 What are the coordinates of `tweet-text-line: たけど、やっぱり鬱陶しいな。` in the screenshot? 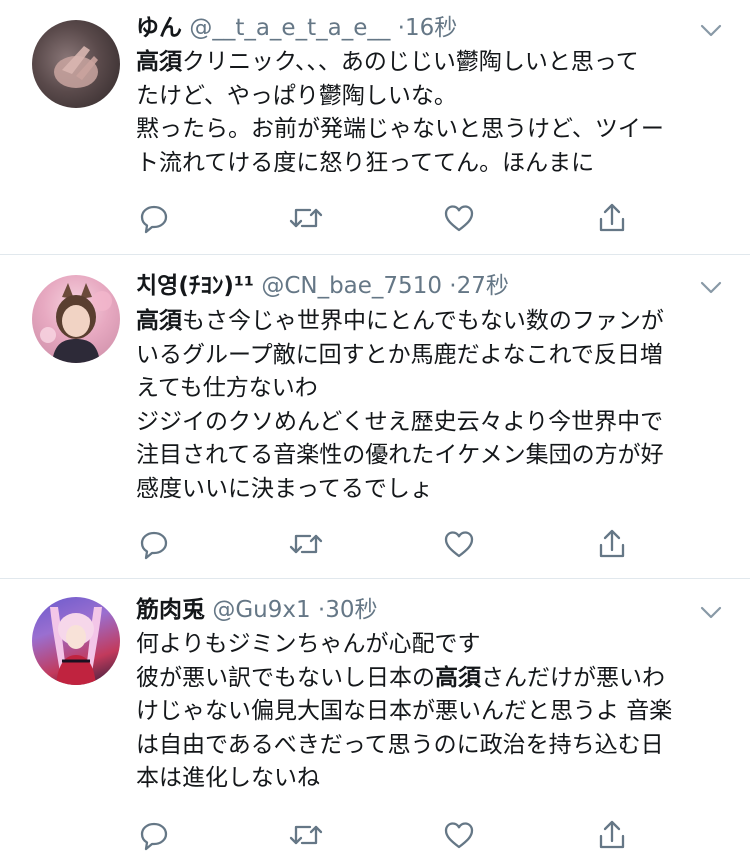 It's located at (423, 97).